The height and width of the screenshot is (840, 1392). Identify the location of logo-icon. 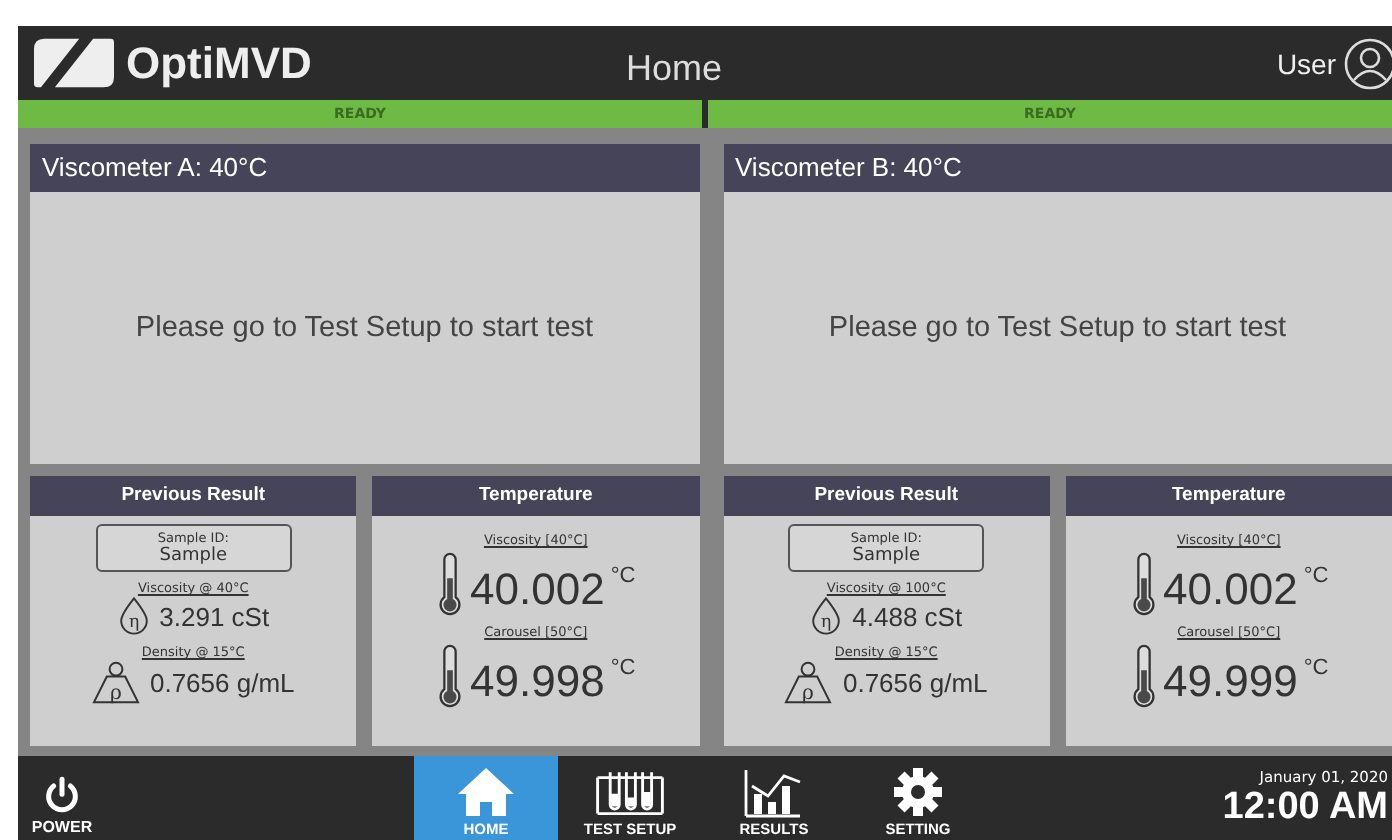
(74, 63).